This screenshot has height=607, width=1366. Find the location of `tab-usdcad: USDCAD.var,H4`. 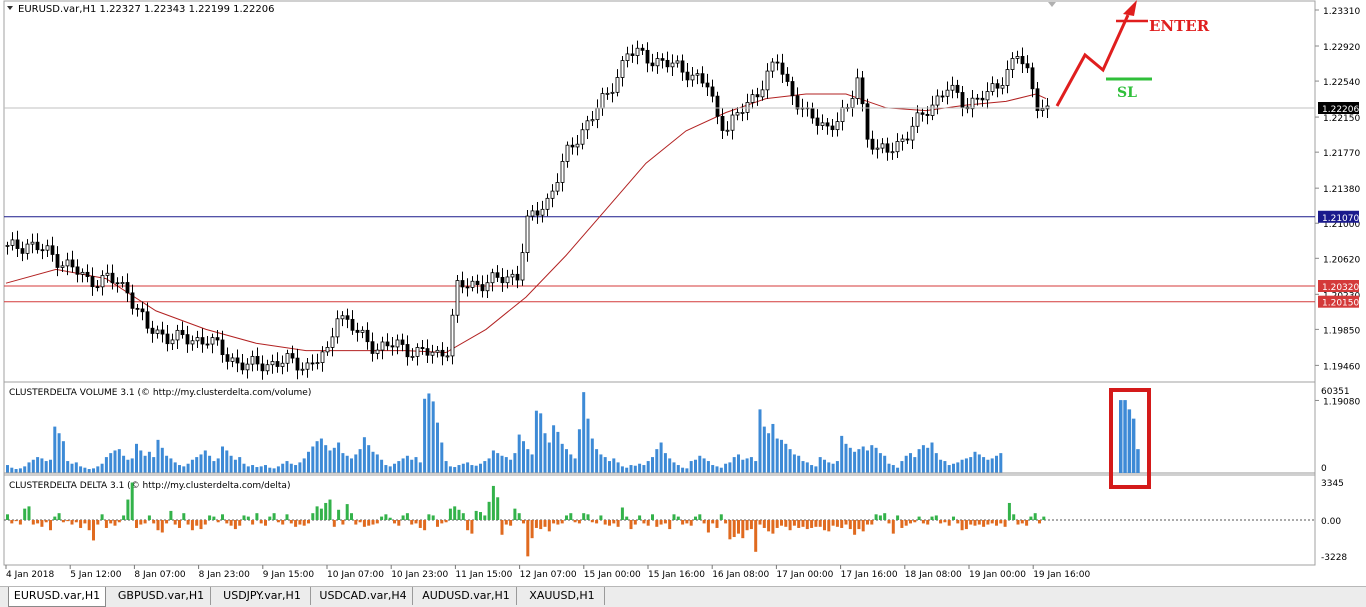

tab-usdcad: USDCAD.var,H4 is located at coordinates (363, 596).